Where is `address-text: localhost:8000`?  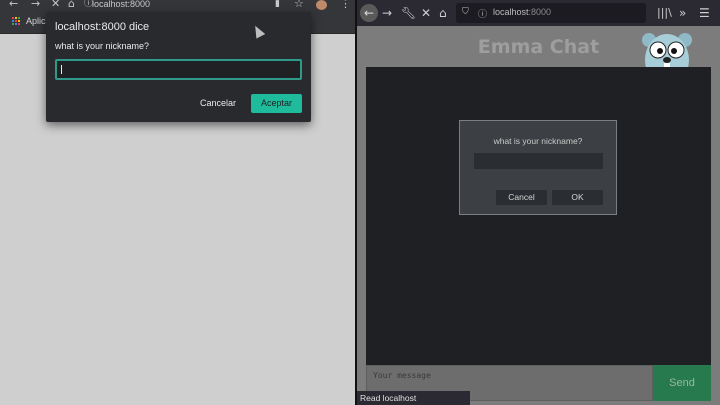
address-text: localhost:8000 is located at coordinates (522, 12).